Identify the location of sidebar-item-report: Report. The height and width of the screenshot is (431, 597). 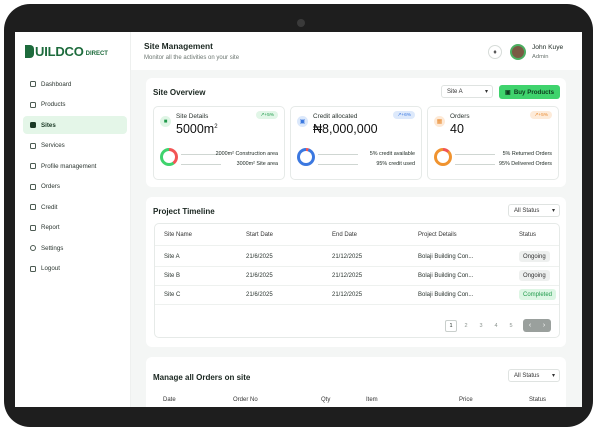
(75, 228).